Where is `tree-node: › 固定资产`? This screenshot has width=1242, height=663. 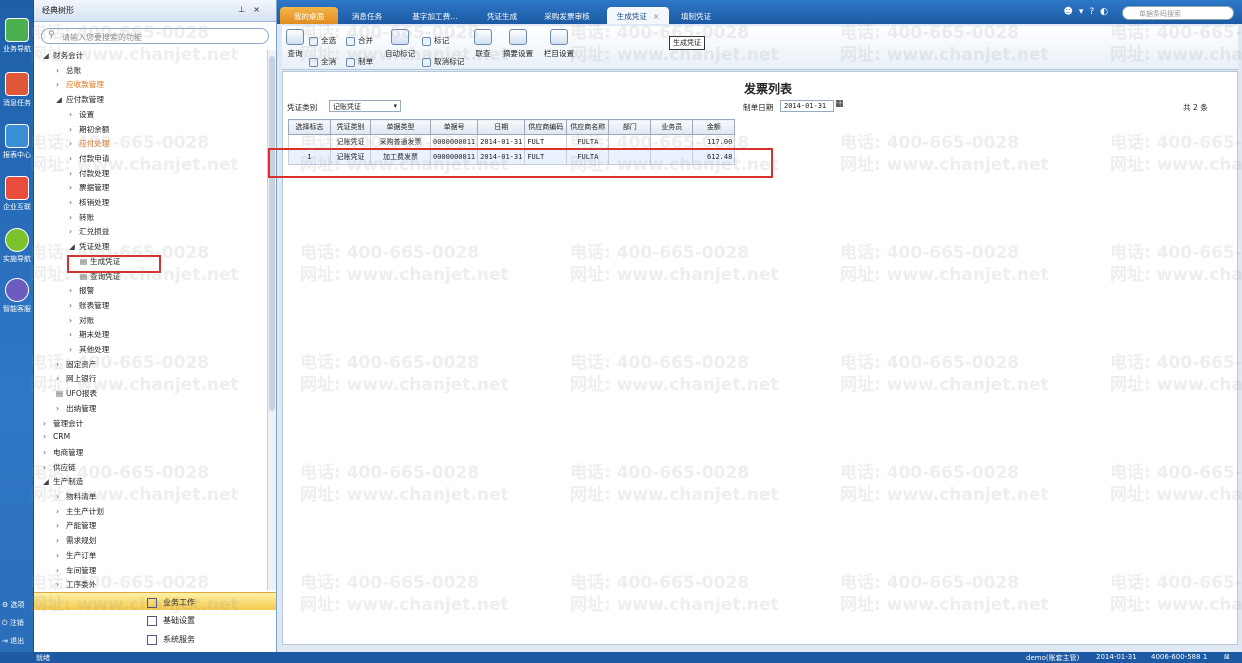
tree-node: › 固定资产 is located at coordinates (76, 364).